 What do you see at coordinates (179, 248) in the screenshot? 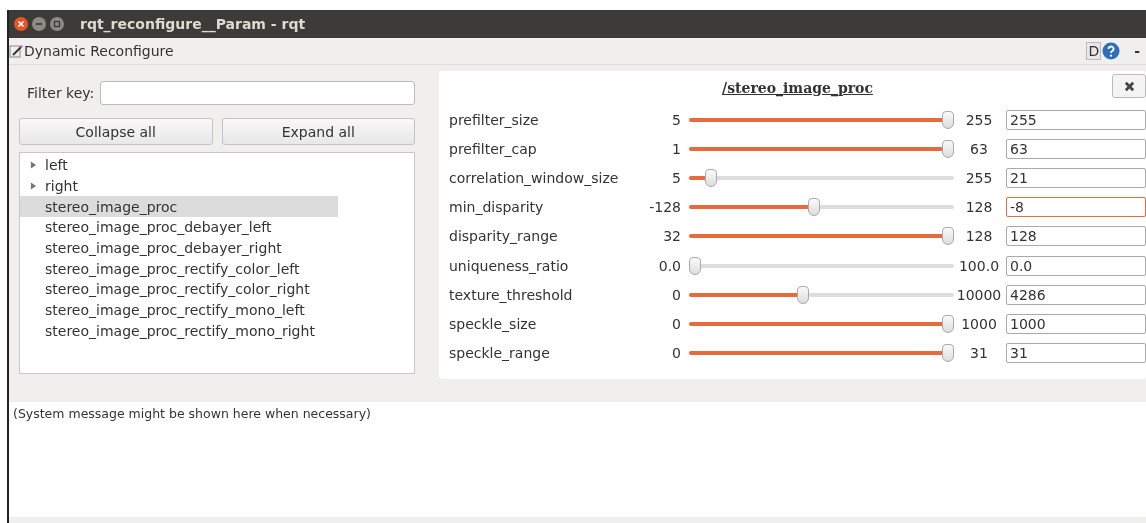
I see `tree-item: stereo_image_proc_debayer_right` at bounding box center [179, 248].